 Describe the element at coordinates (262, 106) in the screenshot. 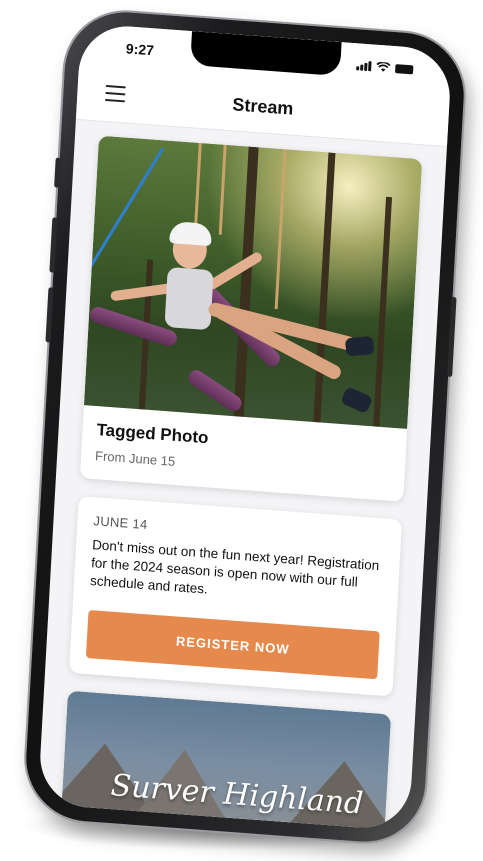

I see `page-title: Stream` at that location.